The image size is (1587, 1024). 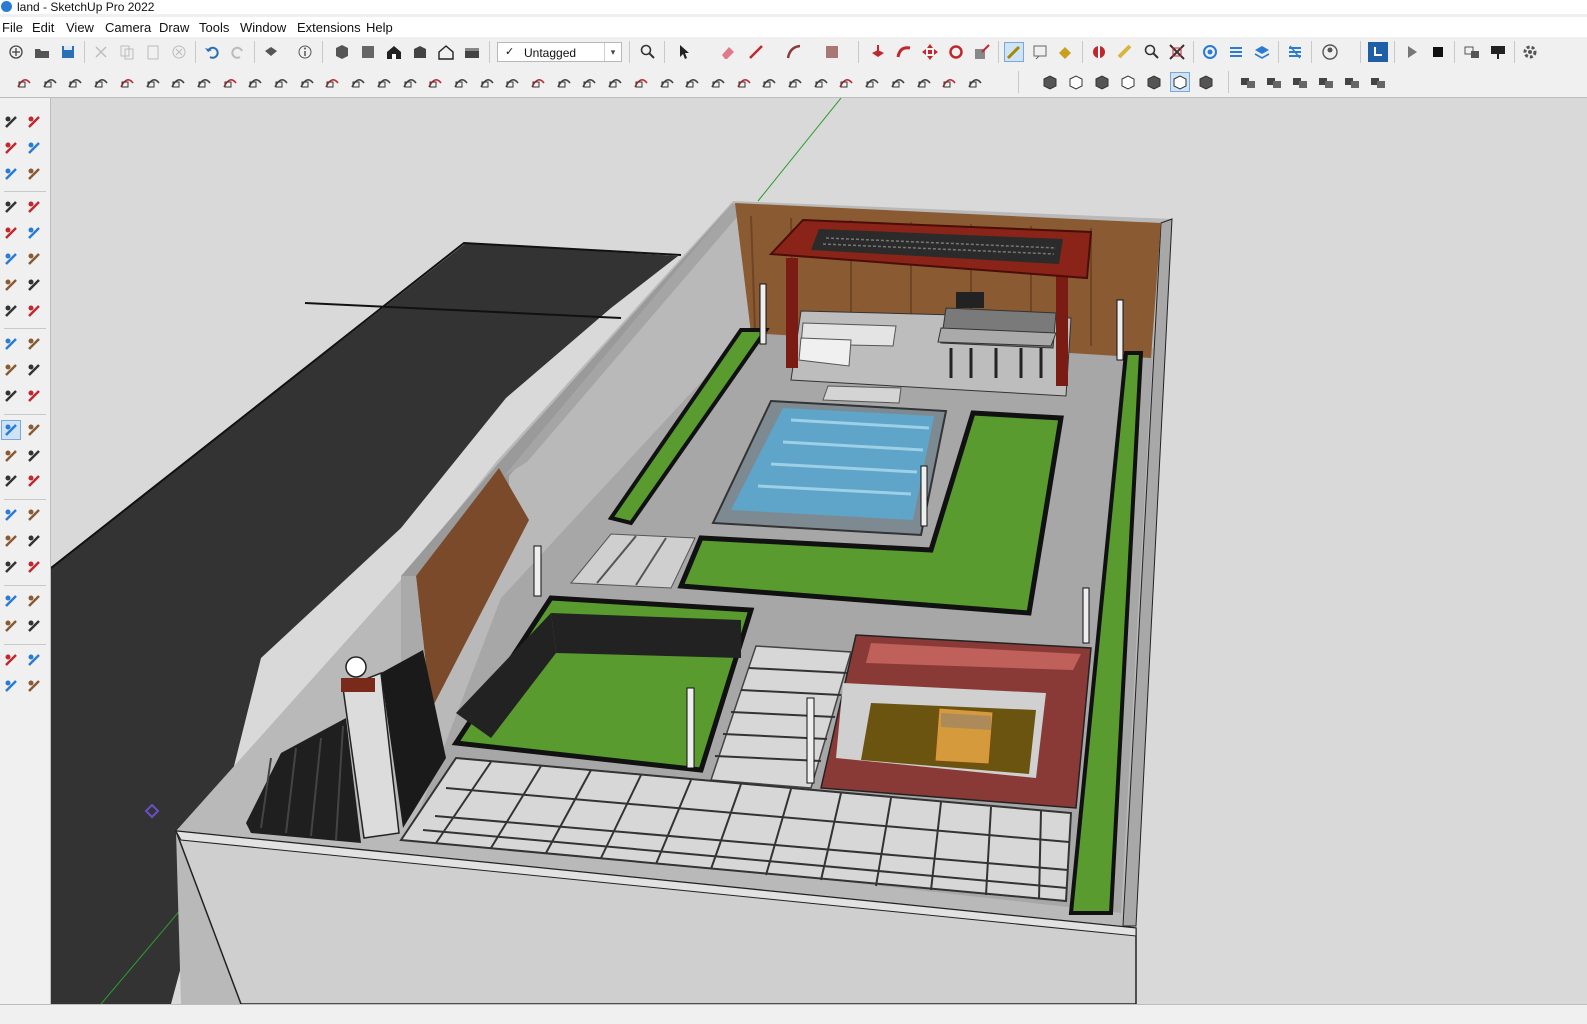 I want to click on cleanup-icon, so click(x=924, y=82).